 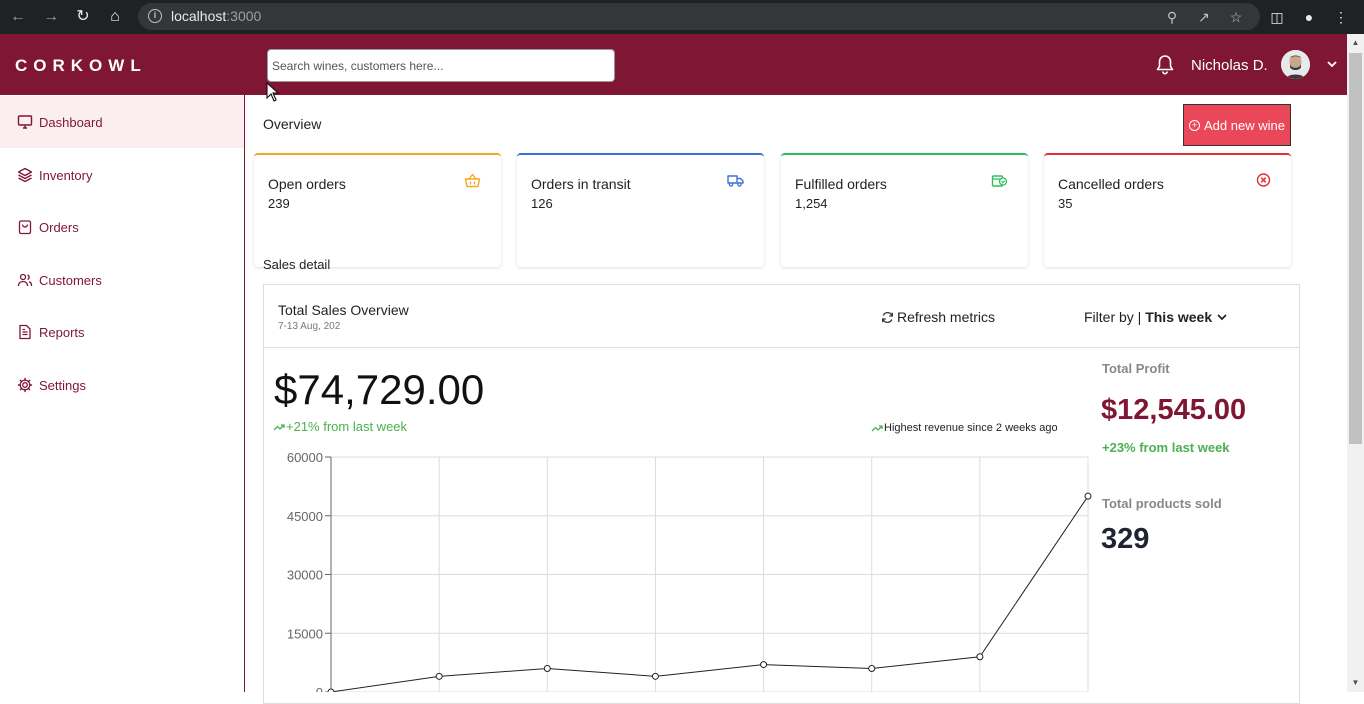 I want to click on products-sold-label: Total products sold, so click(x=1162, y=503).